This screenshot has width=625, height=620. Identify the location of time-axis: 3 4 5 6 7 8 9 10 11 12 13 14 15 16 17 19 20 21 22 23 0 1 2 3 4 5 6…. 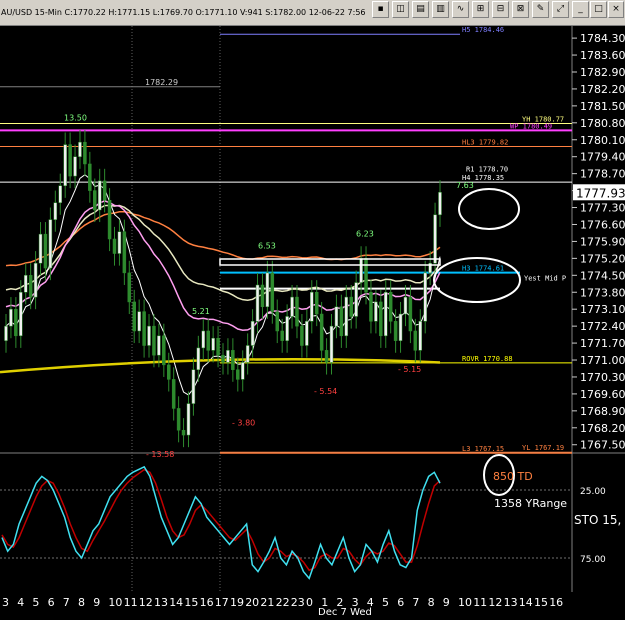
(312, 605).